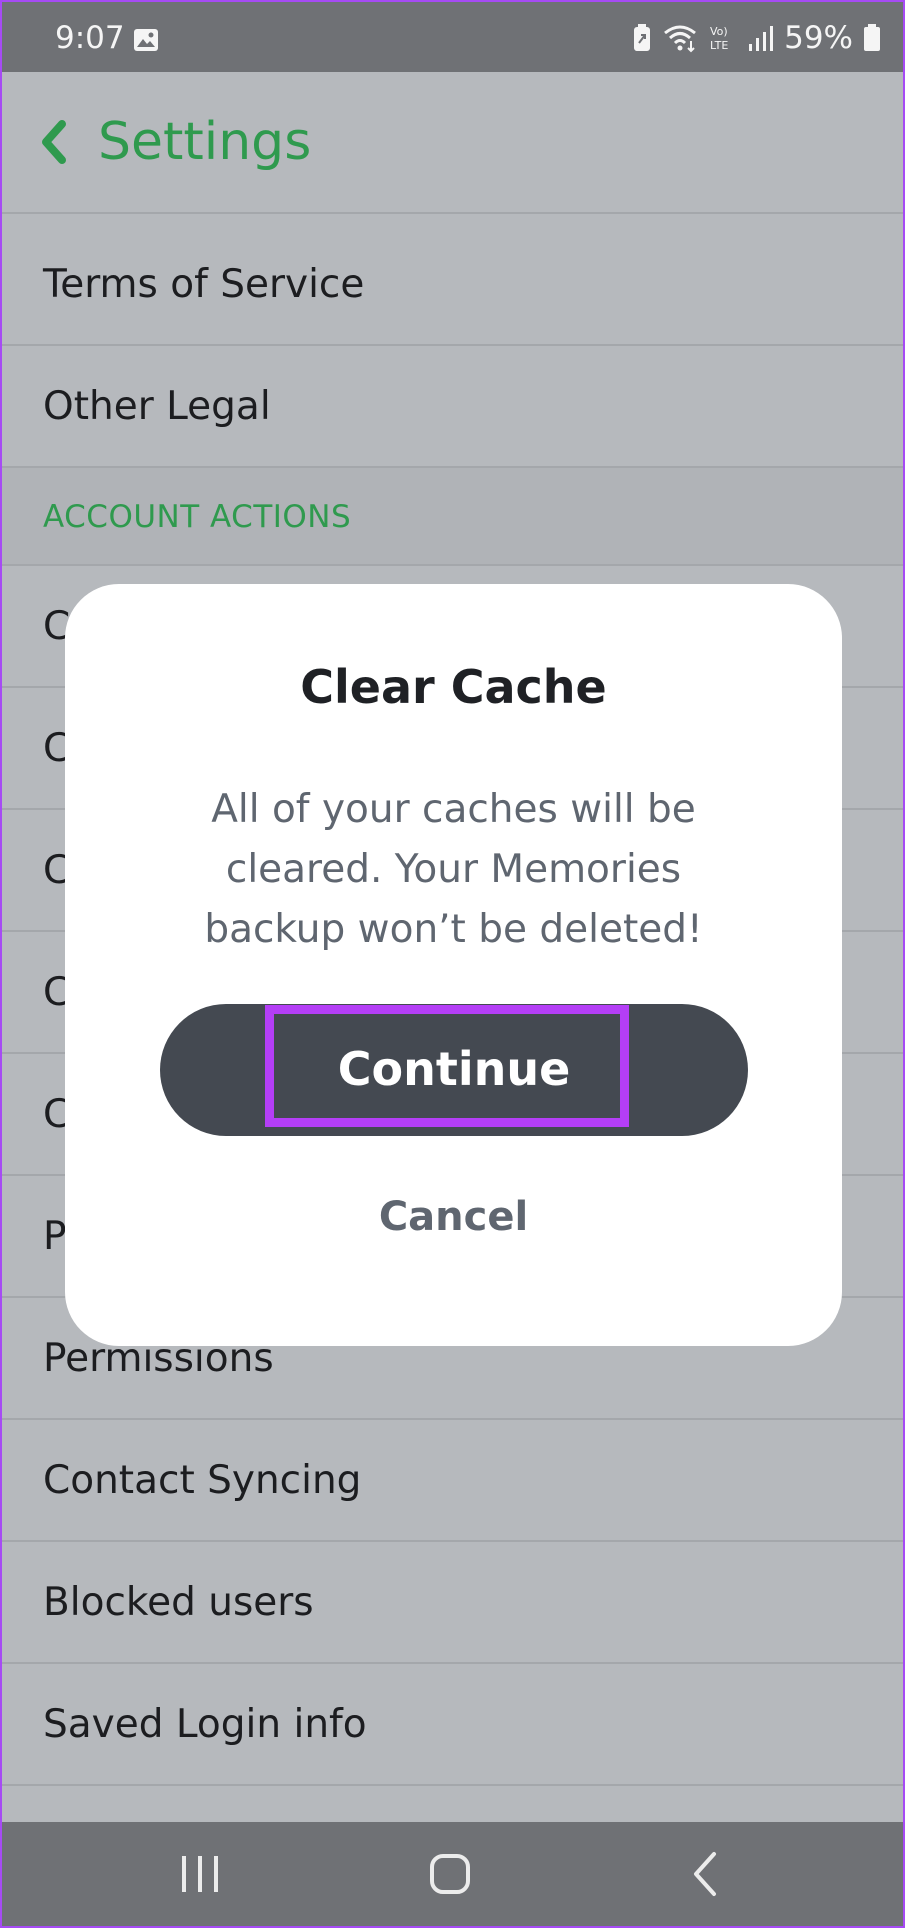 The width and height of the screenshot is (905, 1928). I want to click on list-item-label: Contact Syncing, so click(202, 1480).